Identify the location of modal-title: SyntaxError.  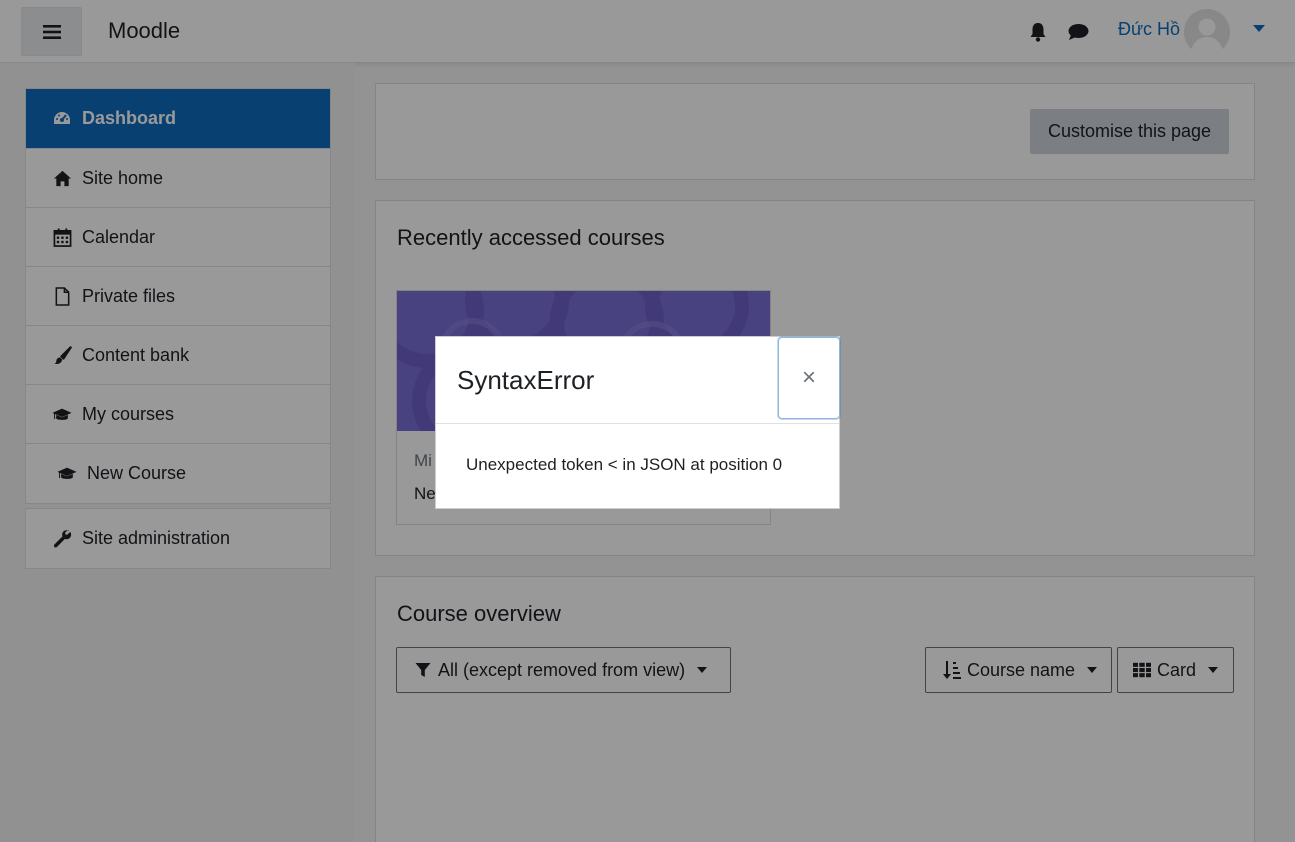
(526, 380).